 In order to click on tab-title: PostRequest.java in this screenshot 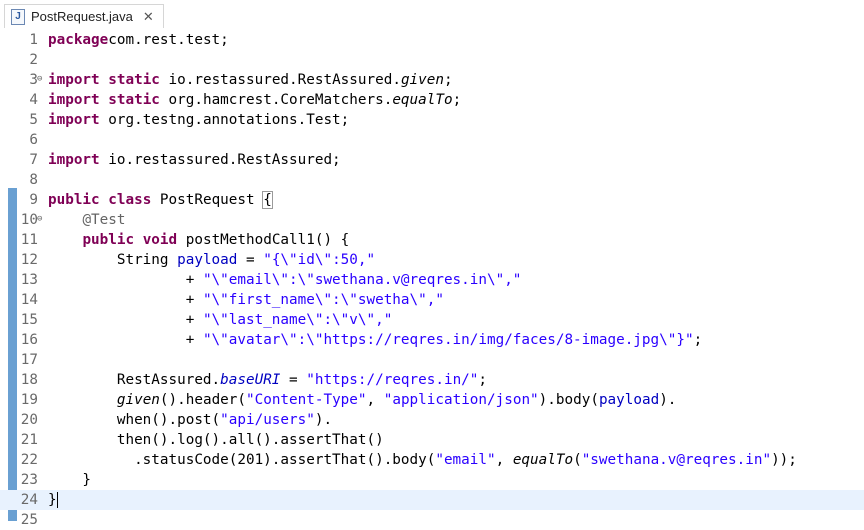, I will do `click(82, 16)`.